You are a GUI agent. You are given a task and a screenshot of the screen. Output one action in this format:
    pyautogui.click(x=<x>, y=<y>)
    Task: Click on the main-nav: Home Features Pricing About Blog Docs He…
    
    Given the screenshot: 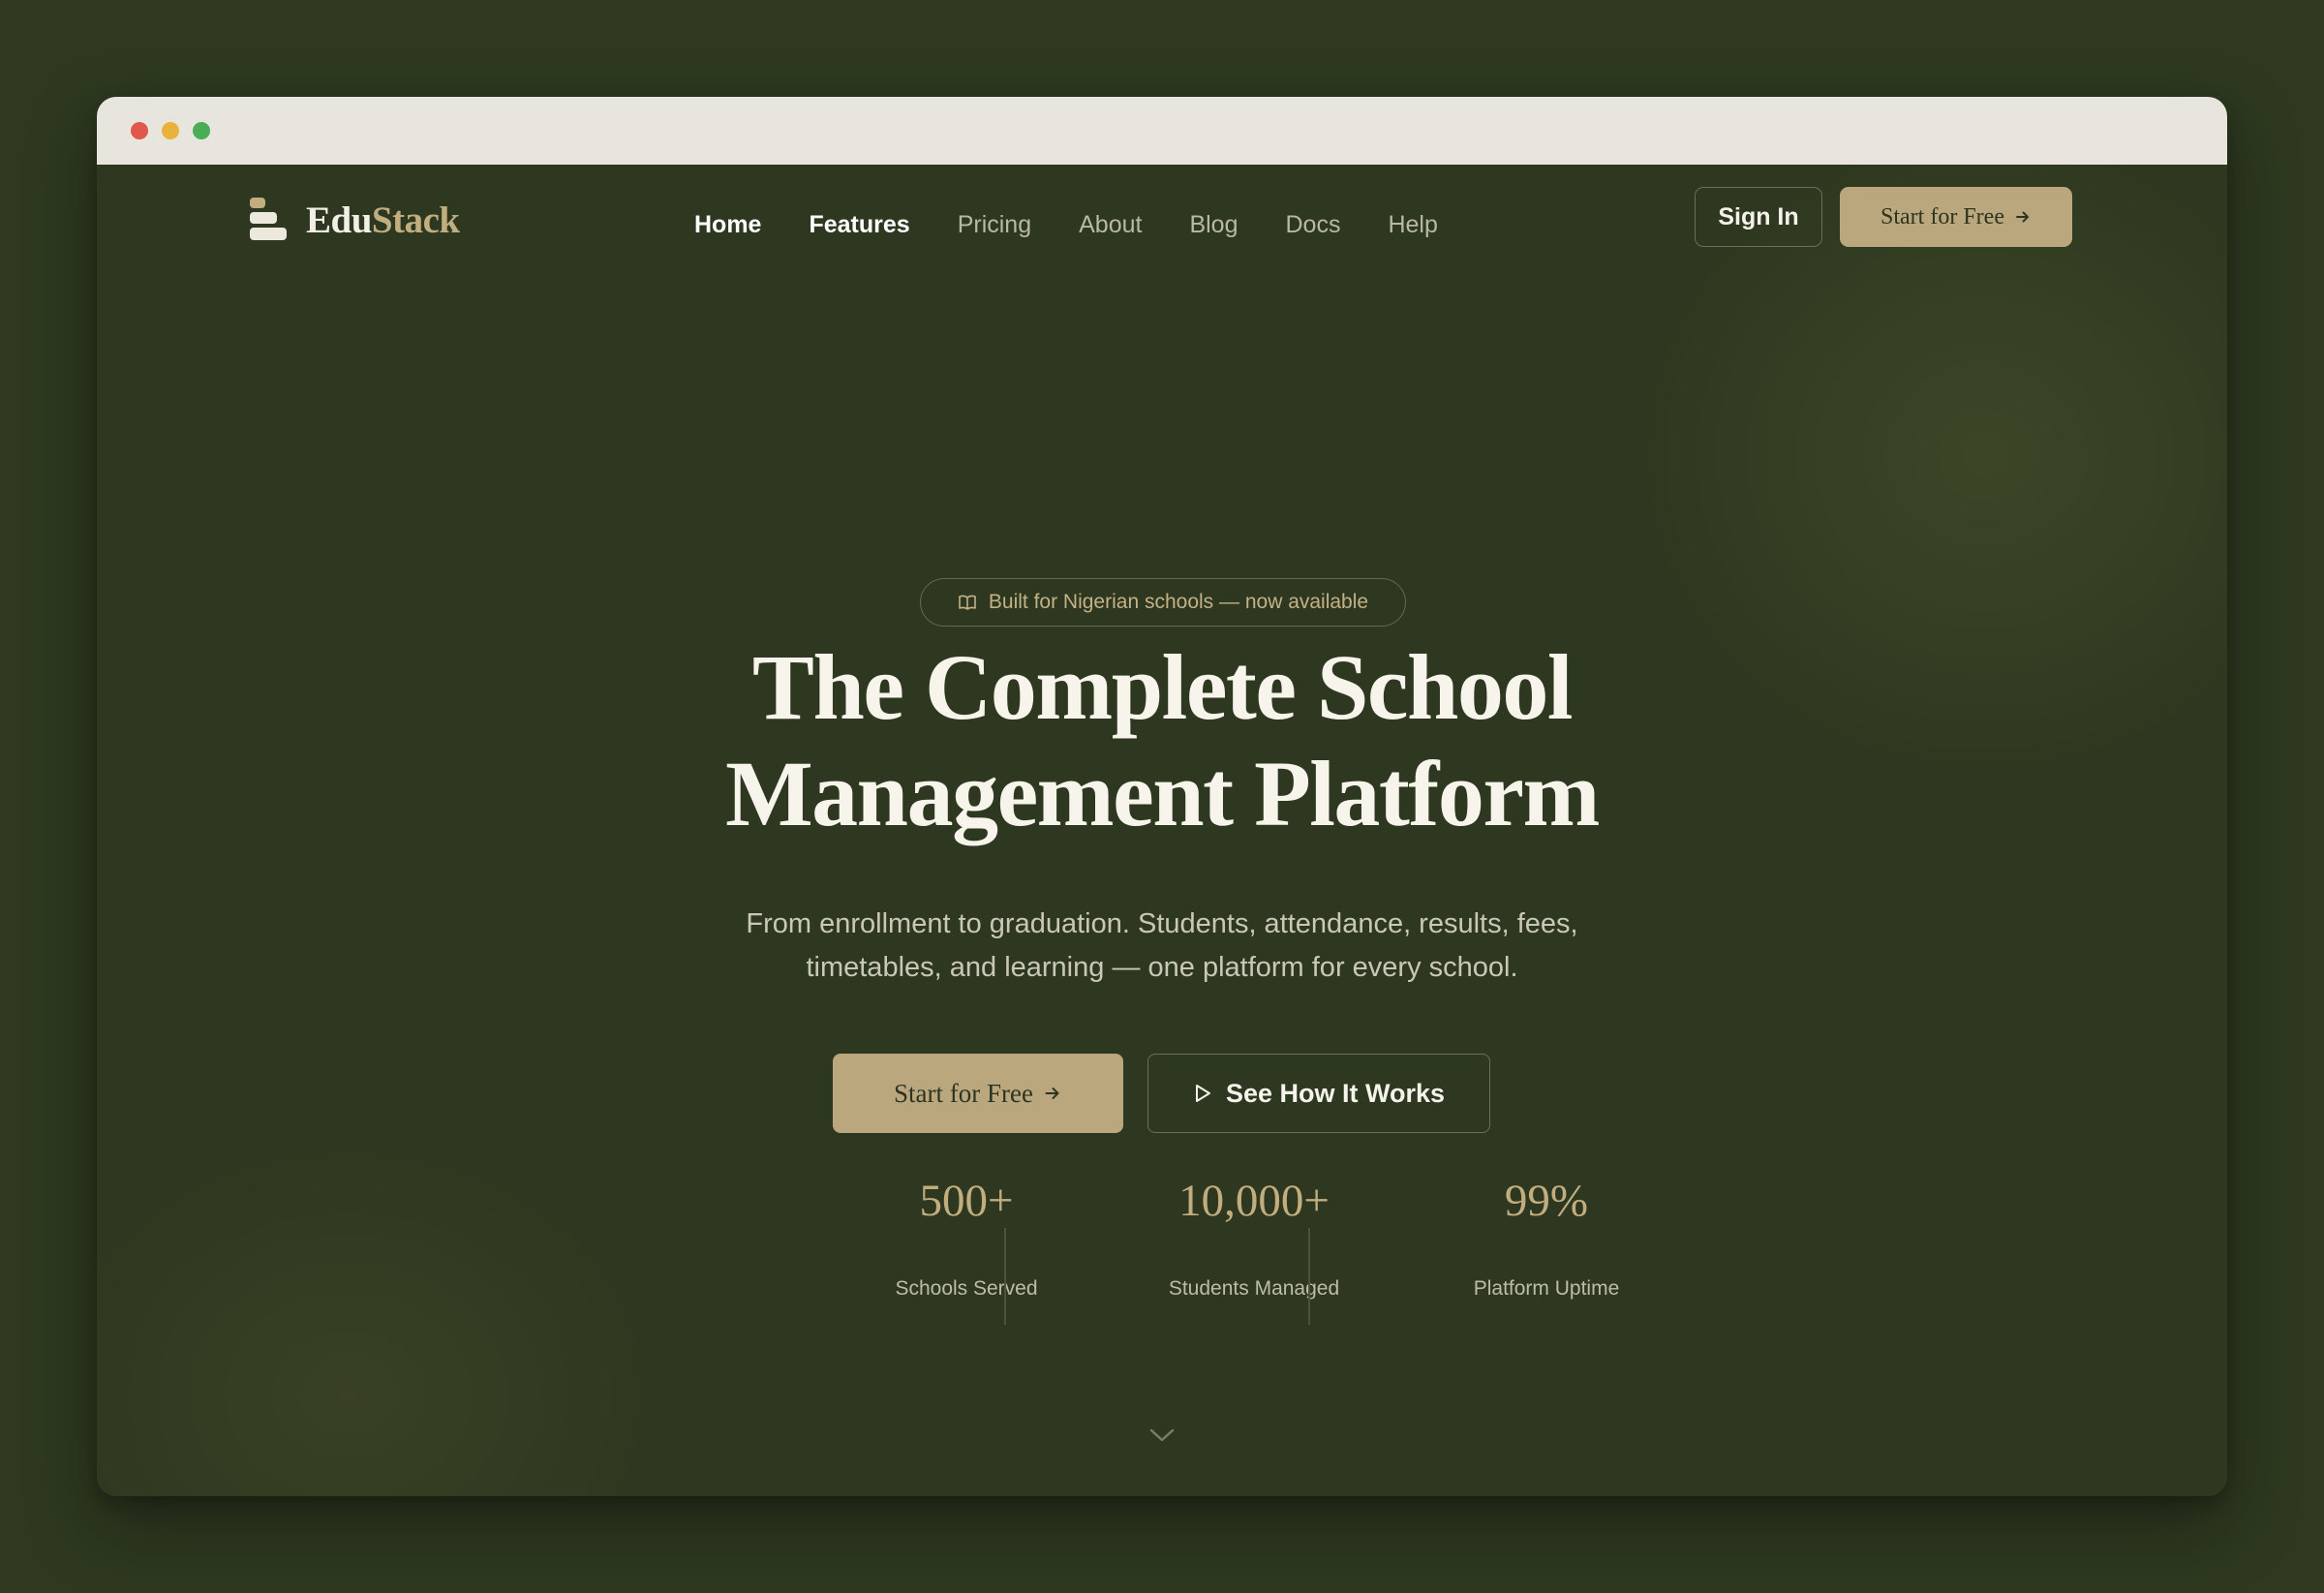 What is the action you would take?
    pyautogui.click(x=1090, y=224)
    